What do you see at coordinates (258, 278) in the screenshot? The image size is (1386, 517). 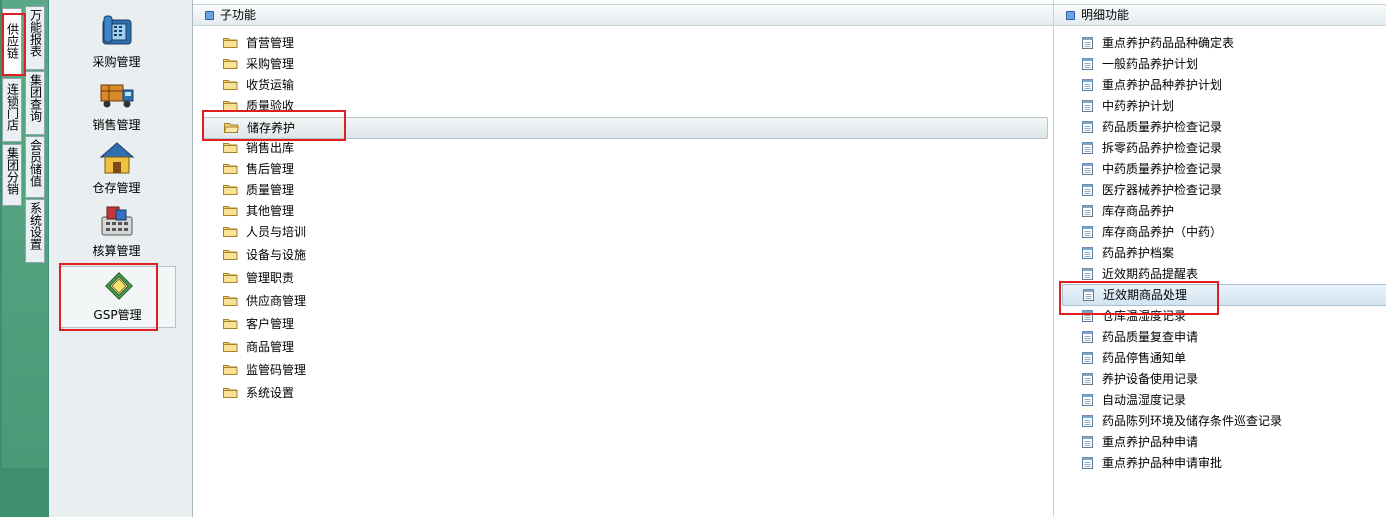 I see `sub-function-item: 管理职责` at bounding box center [258, 278].